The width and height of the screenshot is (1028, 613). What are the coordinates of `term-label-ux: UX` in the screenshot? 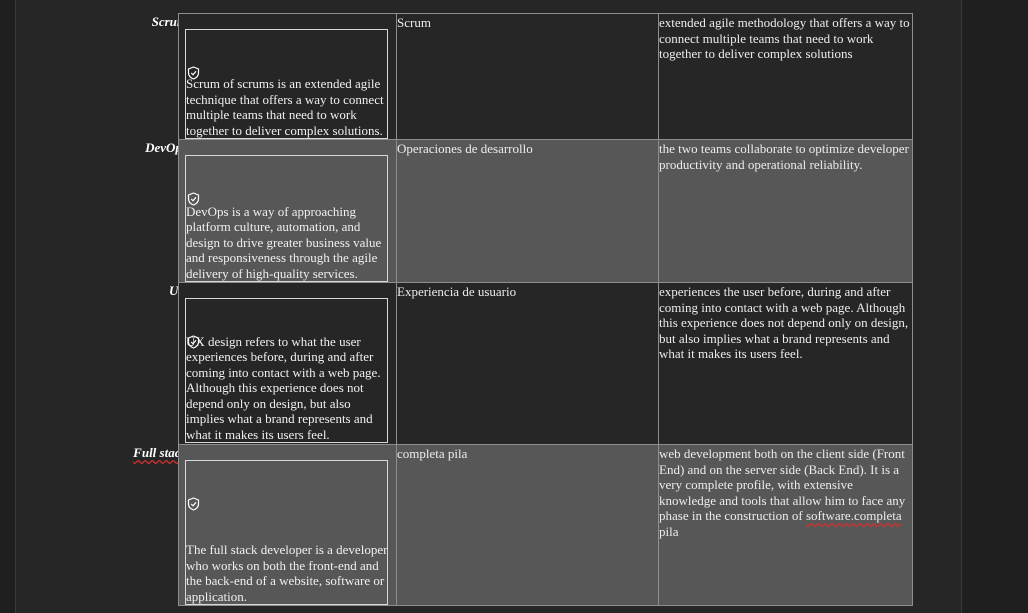 It's located at (112, 290).